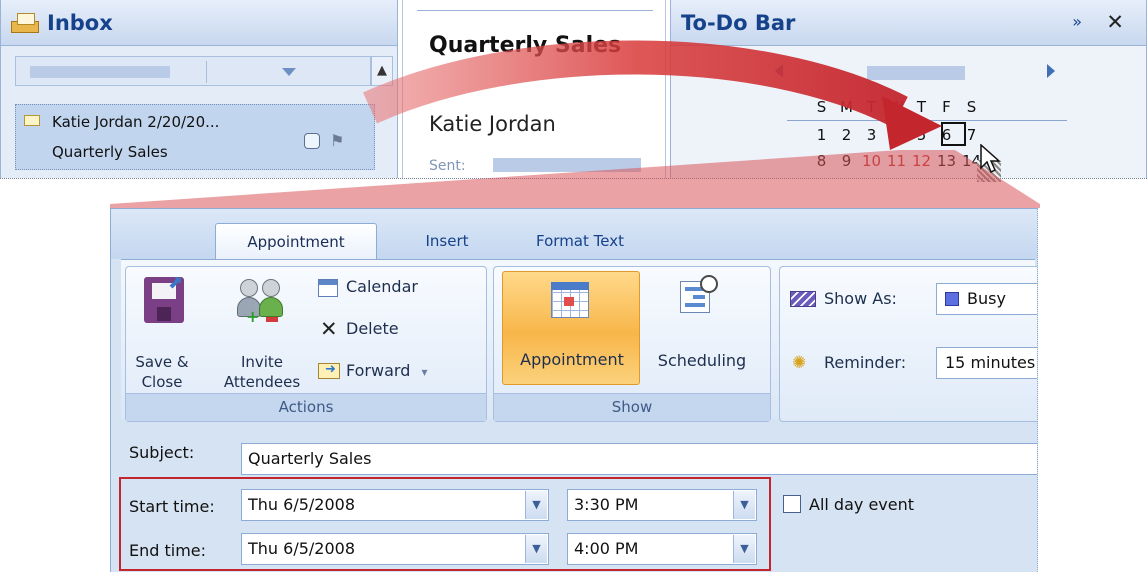  I want to click on reading-sent-value, so click(567, 165).